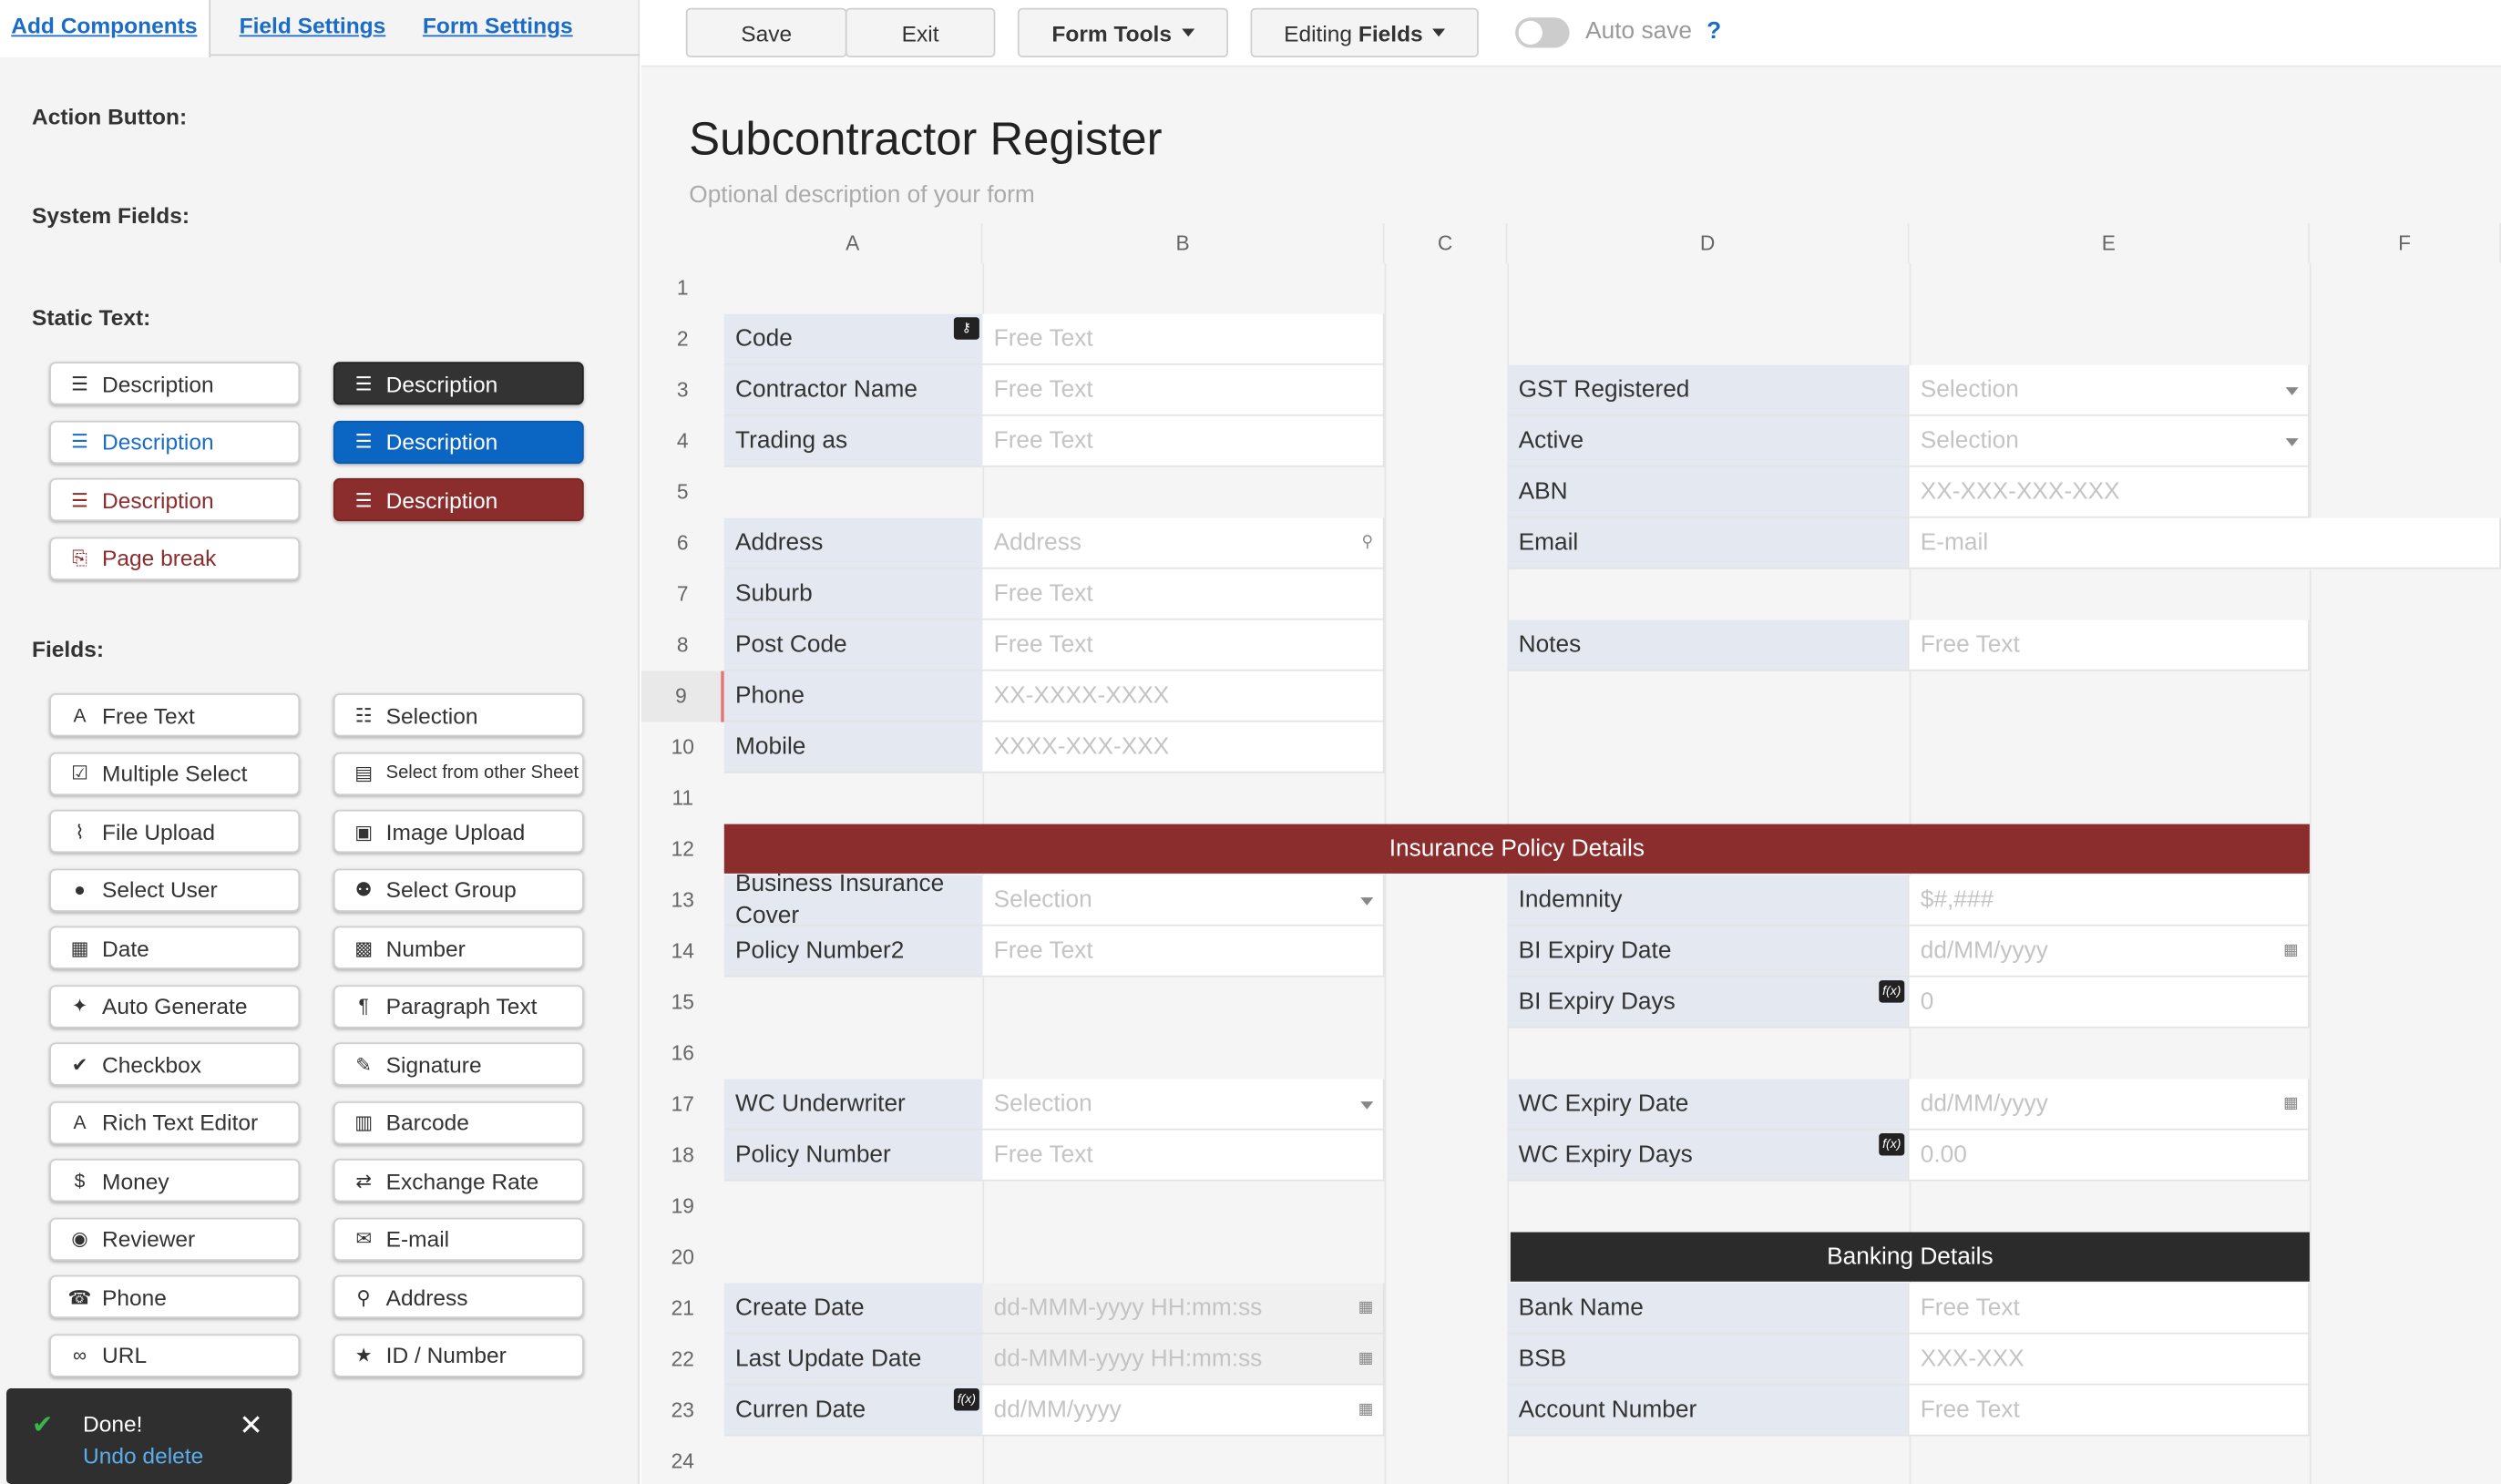 This screenshot has width=2501, height=1484. Describe the element at coordinates (498, 28) in the screenshot. I see `tab-form-settings: Form Settings` at that location.